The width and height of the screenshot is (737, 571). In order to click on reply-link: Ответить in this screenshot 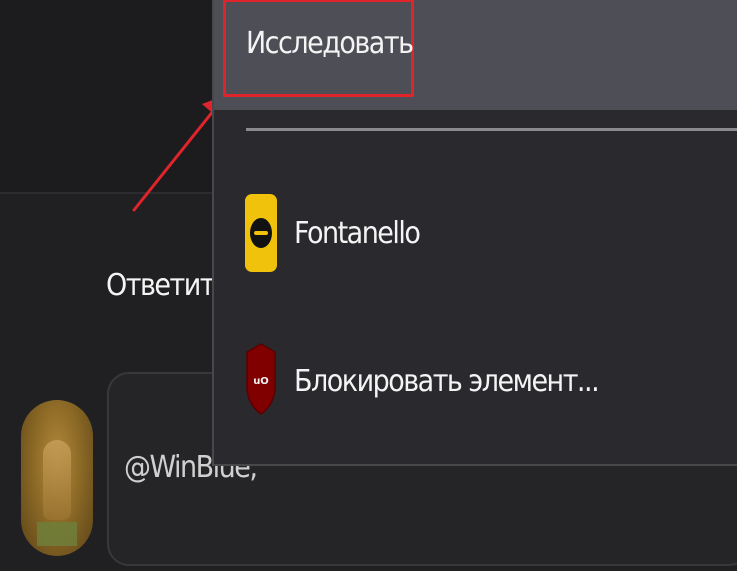, I will do `click(168, 285)`.